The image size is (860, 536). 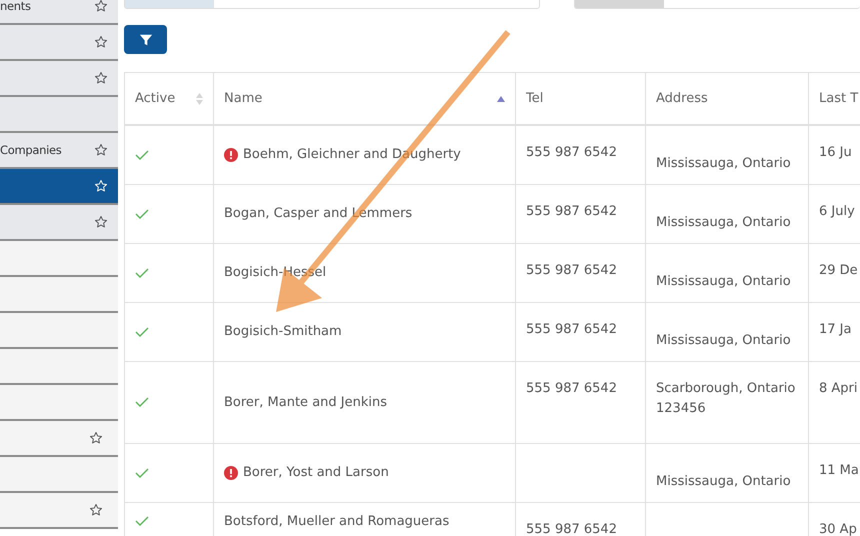 What do you see at coordinates (283, 331) in the screenshot?
I see `company-name: Bogisich-Smitham` at bounding box center [283, 331].